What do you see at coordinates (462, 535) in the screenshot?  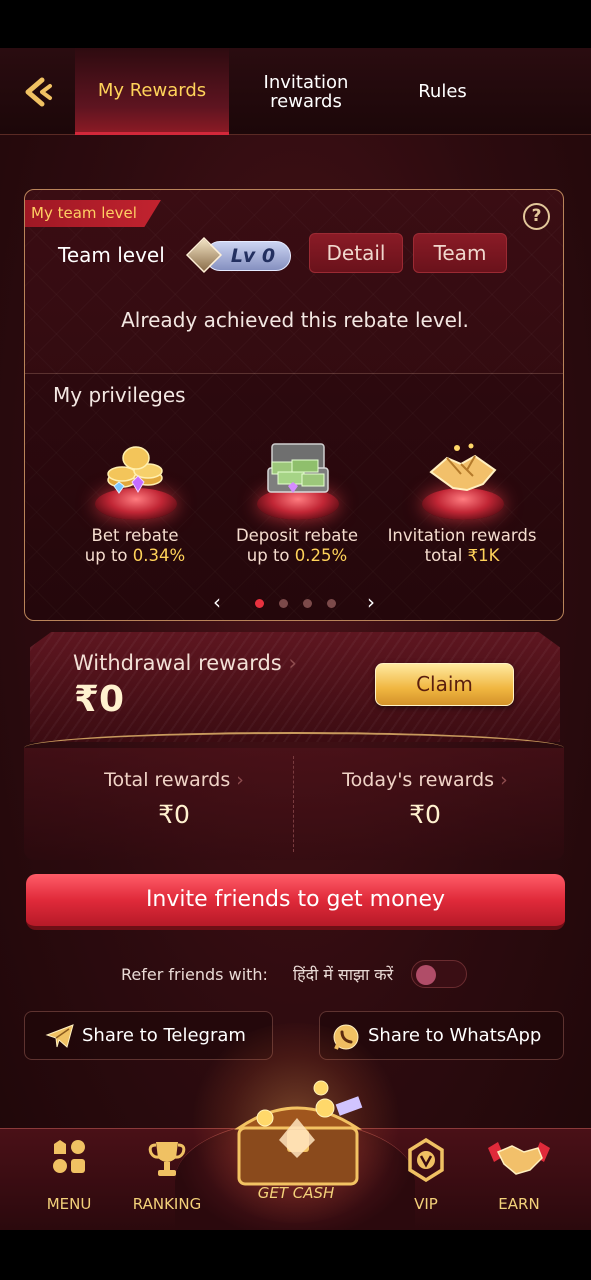 I see `privilege-line1: Invitation rewards` at bounding box center [462, 535].